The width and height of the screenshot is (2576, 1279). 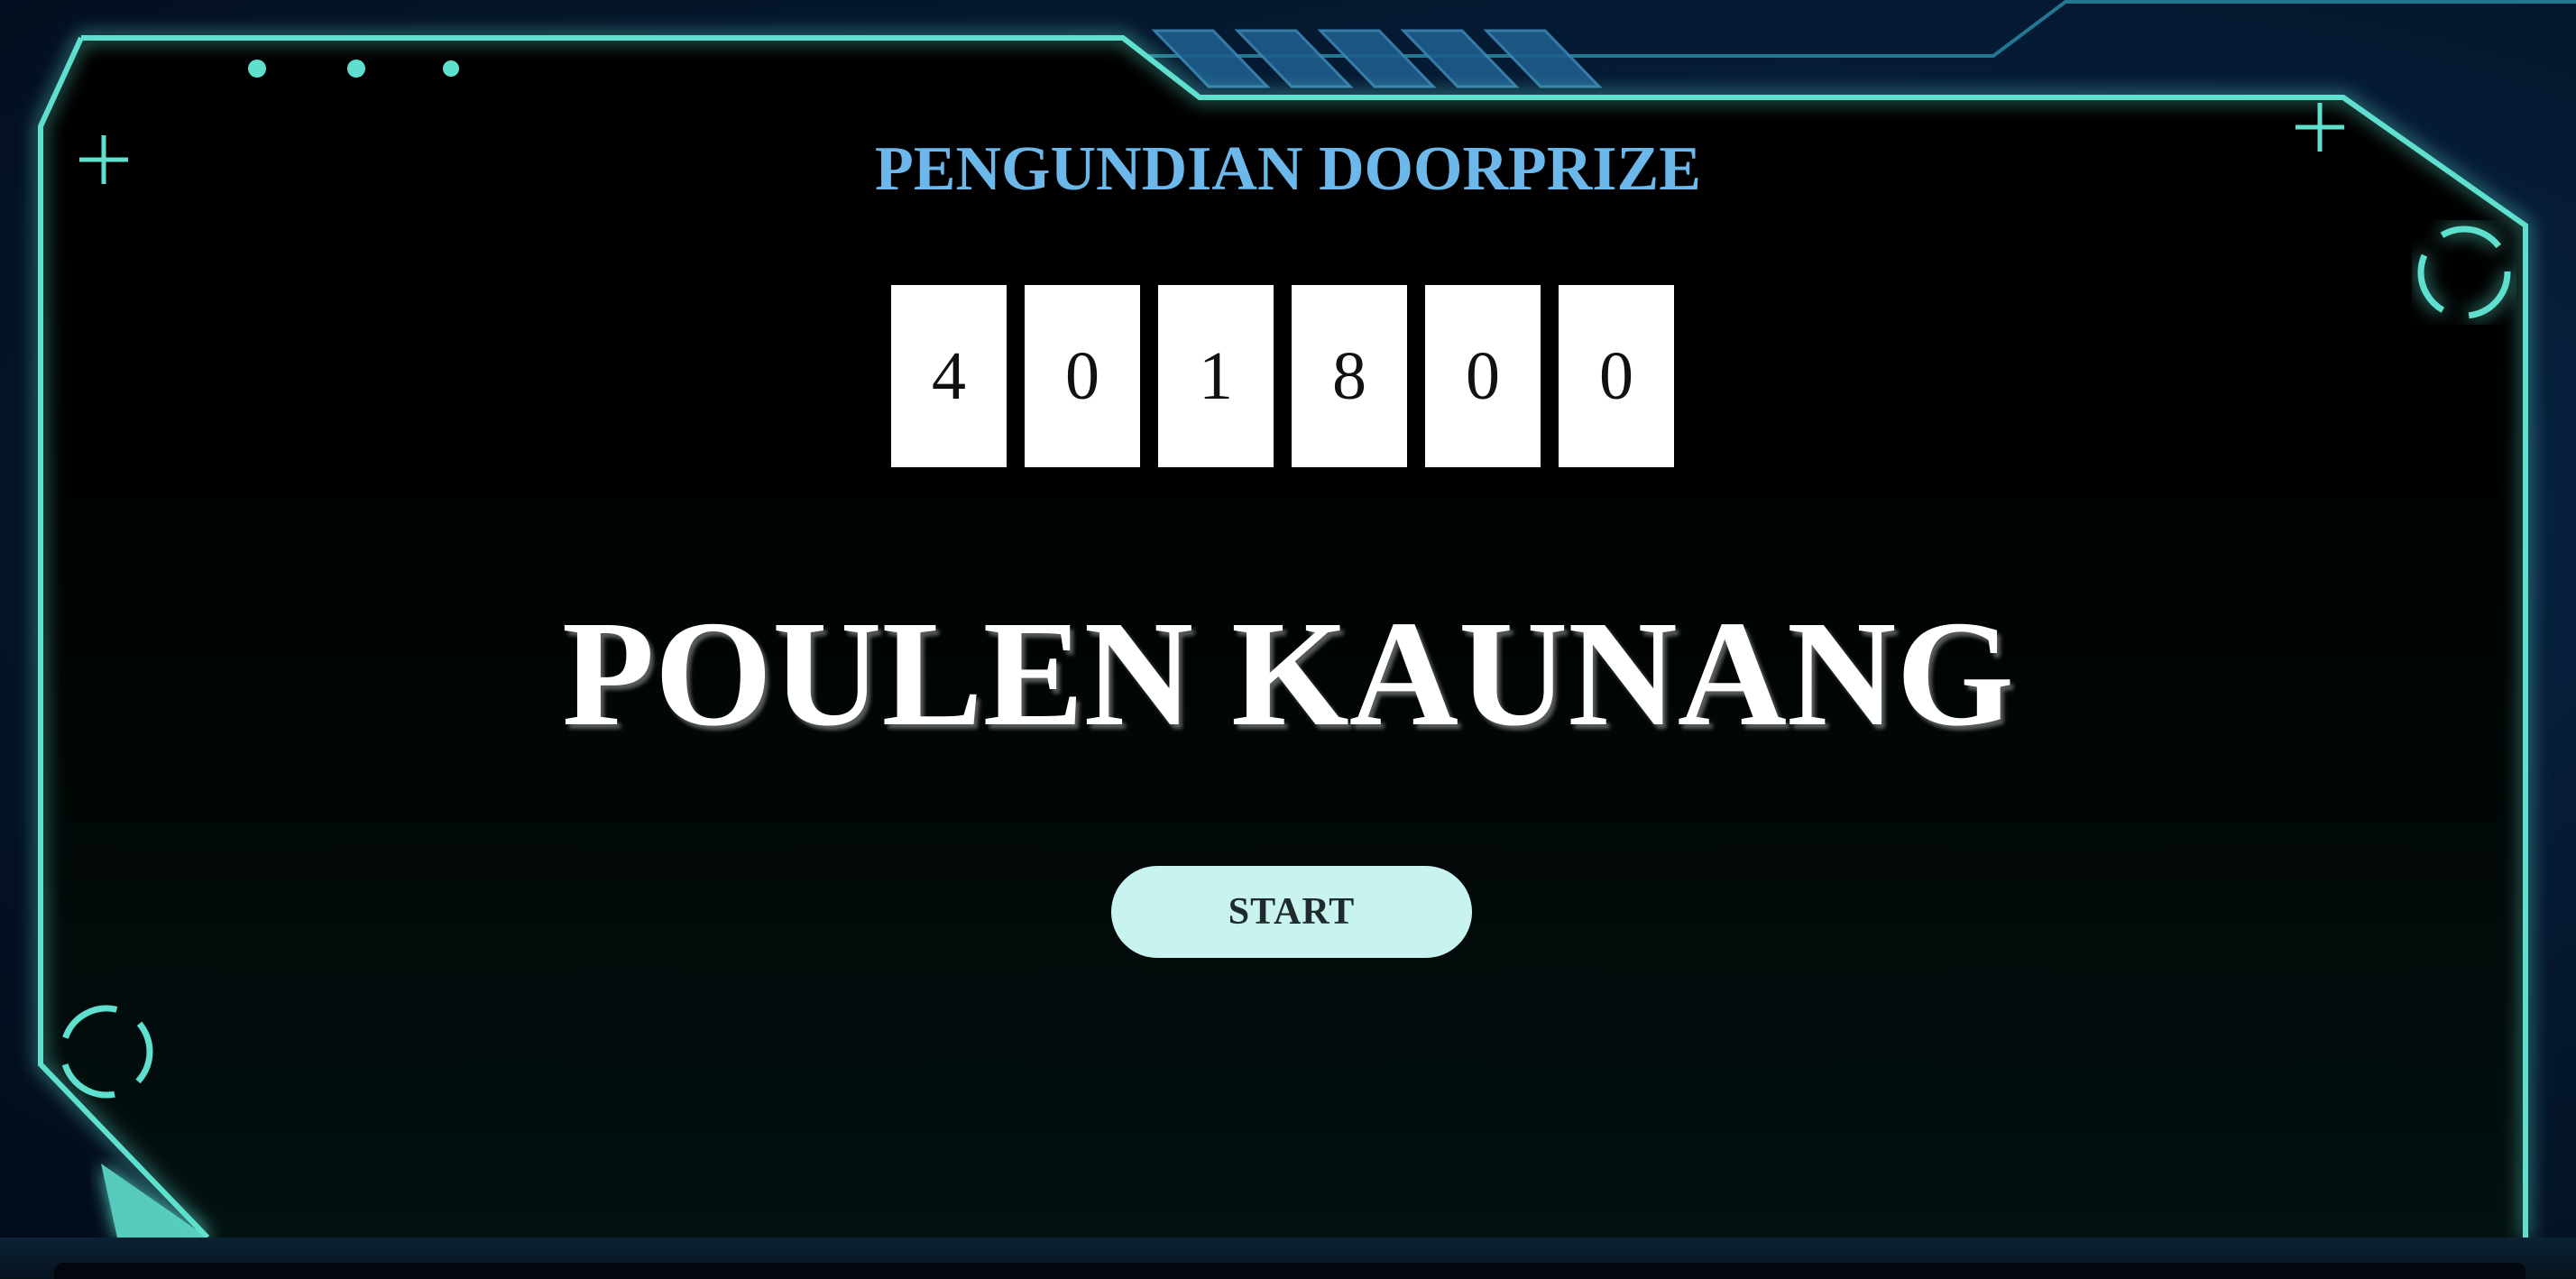 I want to click on page-title: PENGUNDIAN DOORPRIZE, so click(x=1288, y=169).